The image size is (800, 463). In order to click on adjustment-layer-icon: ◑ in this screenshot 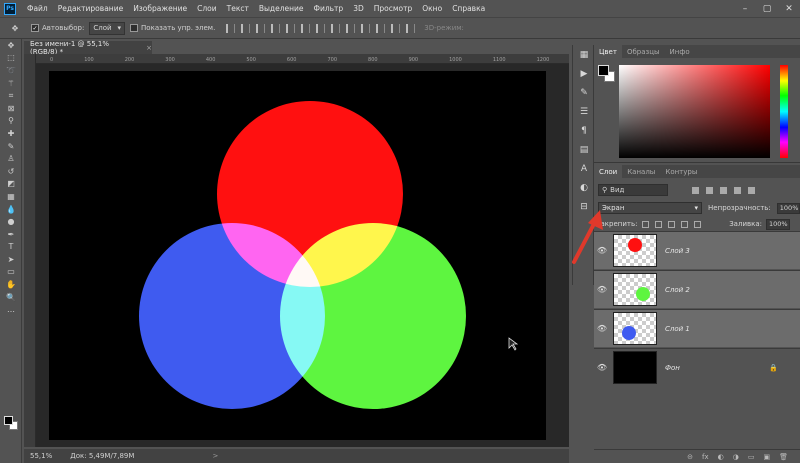, I will do `click(736, 457)`.